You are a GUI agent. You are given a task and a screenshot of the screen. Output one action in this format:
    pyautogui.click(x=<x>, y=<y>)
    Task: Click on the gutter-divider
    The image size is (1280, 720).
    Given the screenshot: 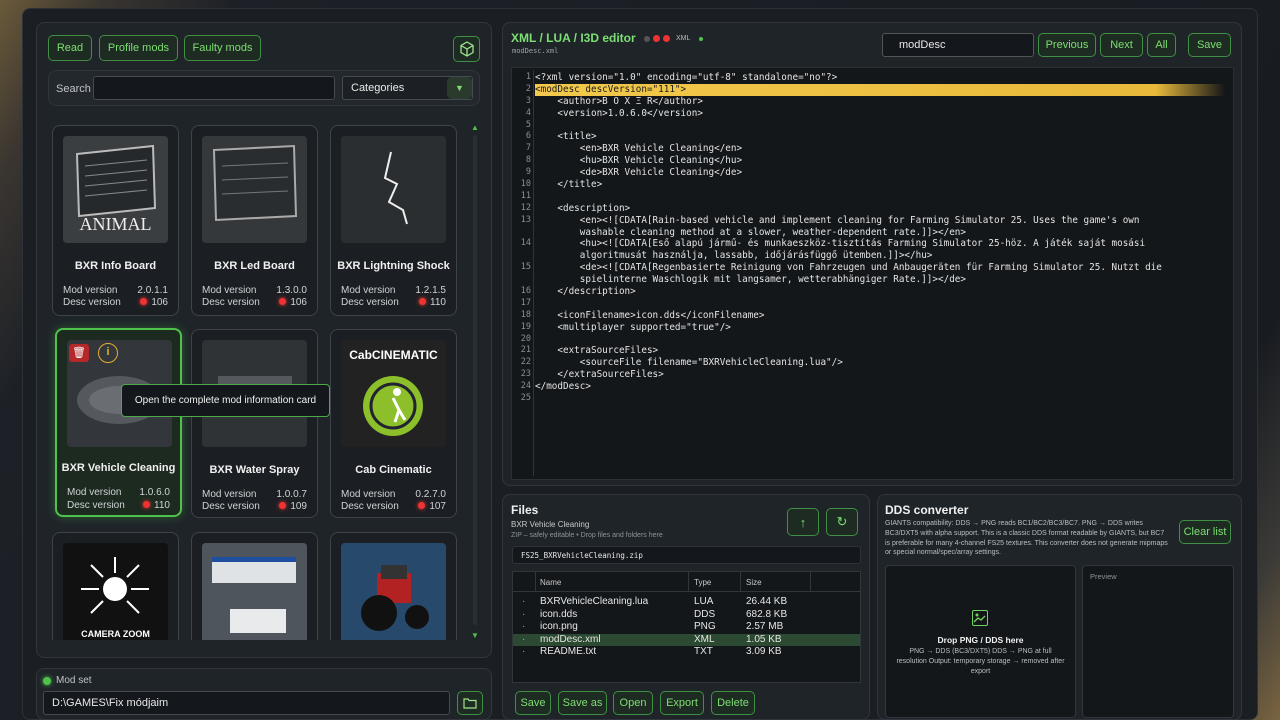 What is the action you would take?
    pyautogui.click(x=533, y=273)
    